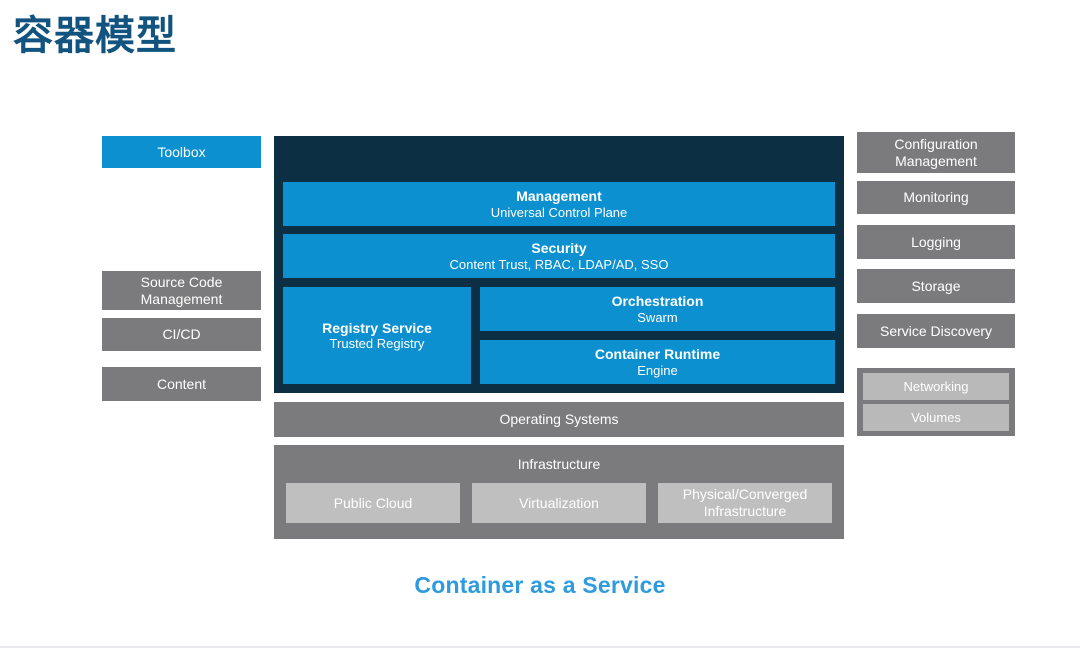 This screenshot has height=648, width=1080. Describe the element at coordinates (657, 354) in the screenshot. I see `layer-title: Container Runtime` at that location.